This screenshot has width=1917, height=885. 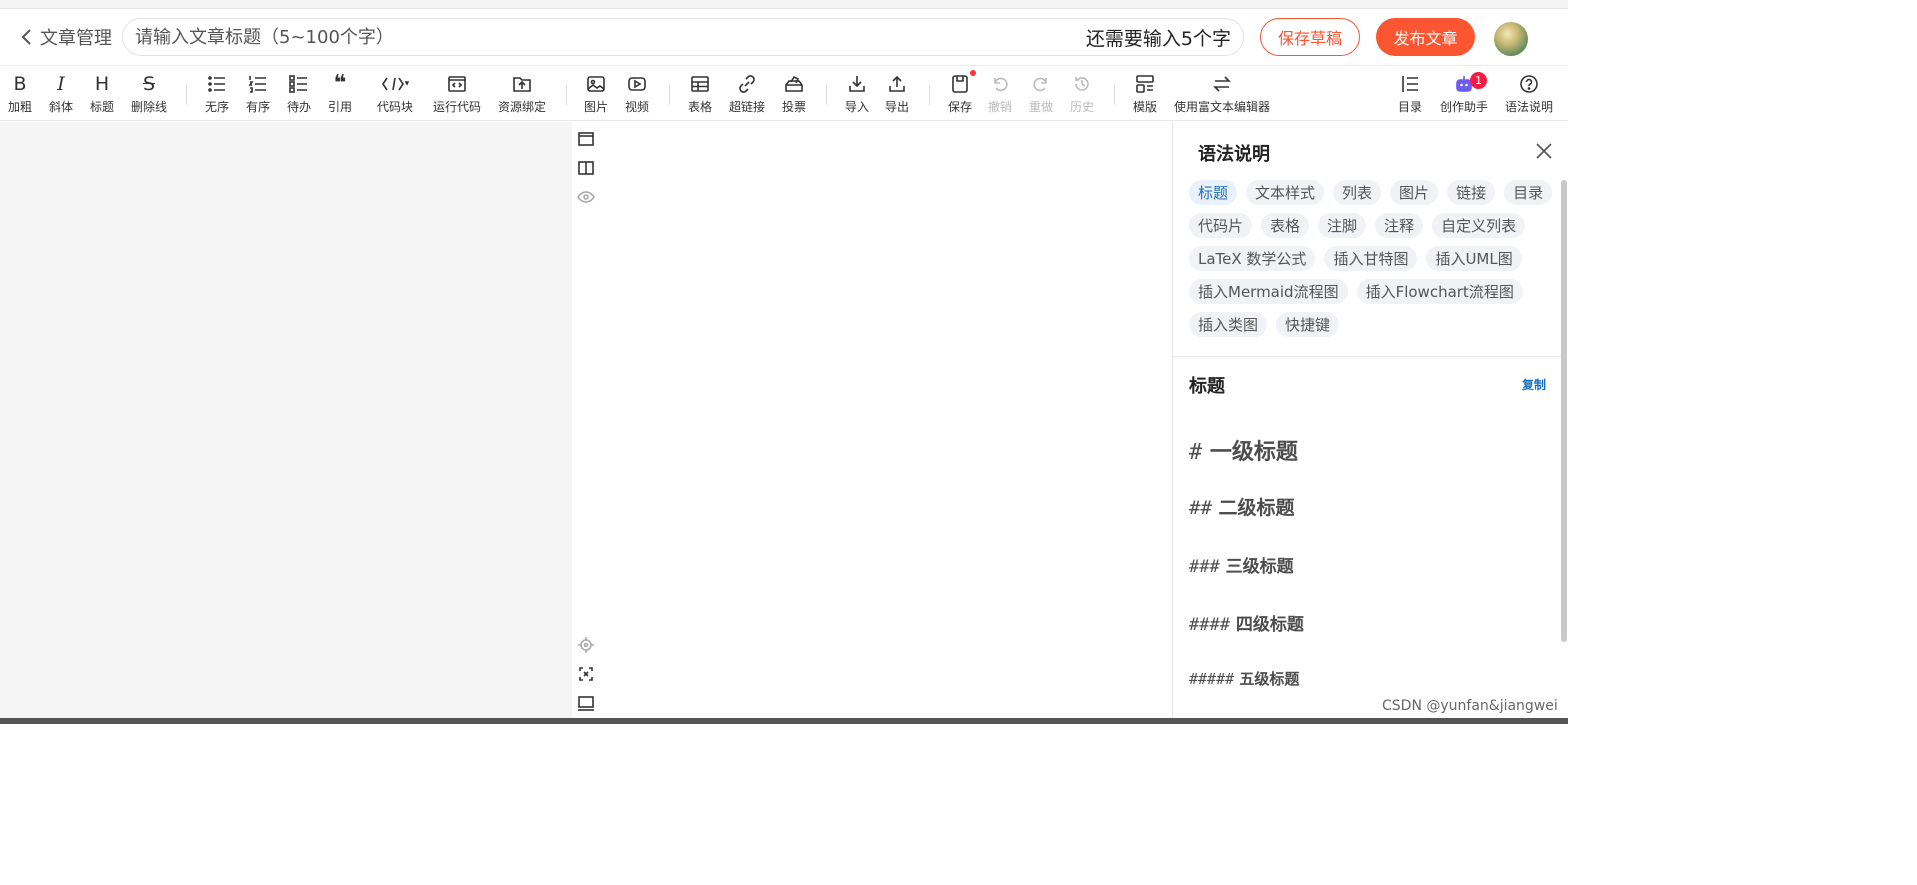 I want to click on quote-label: 引用, so click(x=339, y=107).